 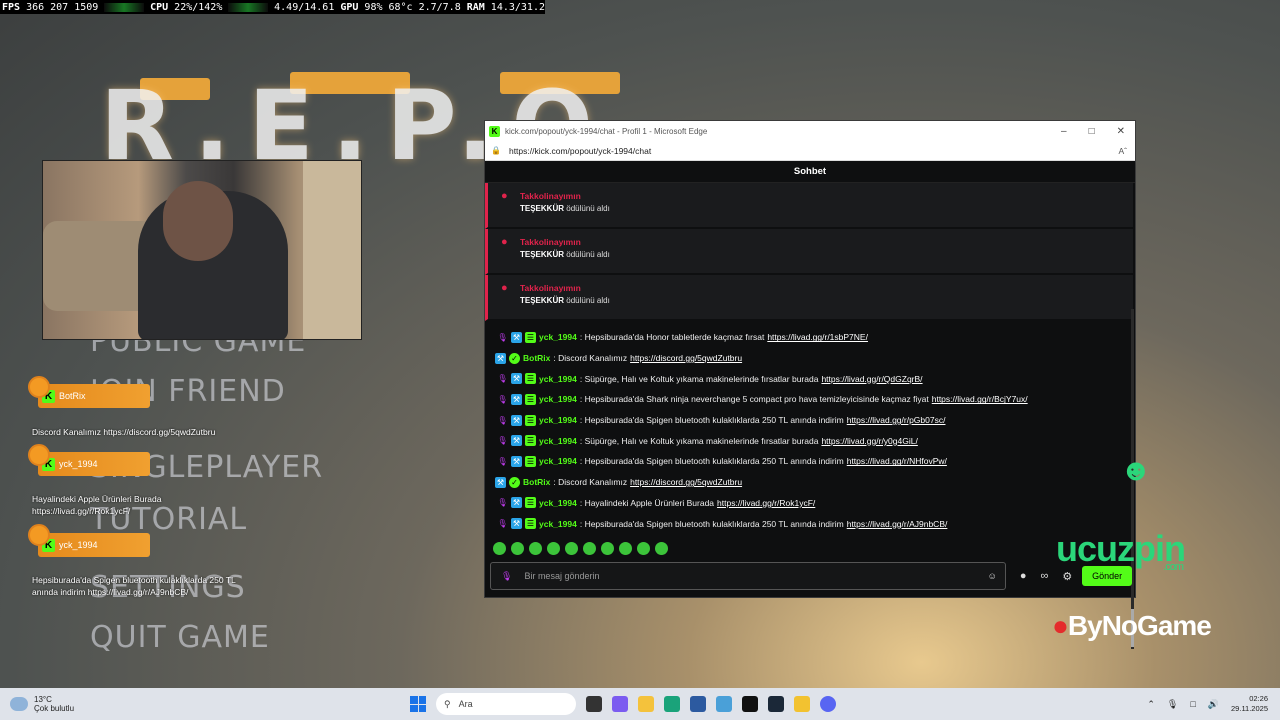 What do you see at coordinates (180, 637) in the screenshot?
I see `menu-quit-game: QUIT GAME` at bounding box center [180, 637].